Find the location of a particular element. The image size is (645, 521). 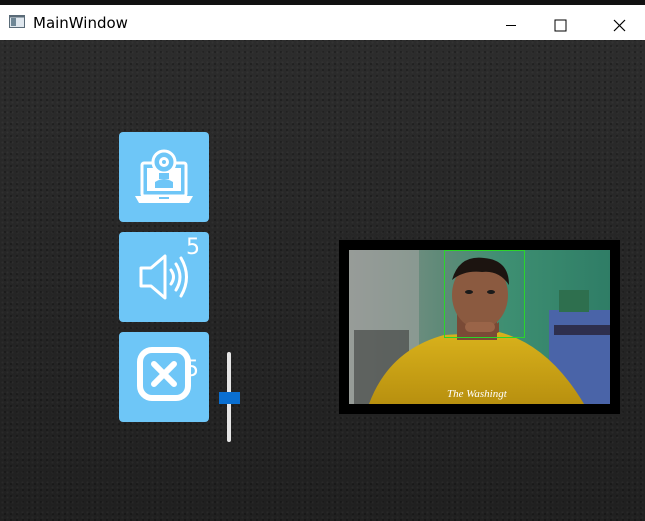

volume-tile: 5 is located at coordinates (164, 277).